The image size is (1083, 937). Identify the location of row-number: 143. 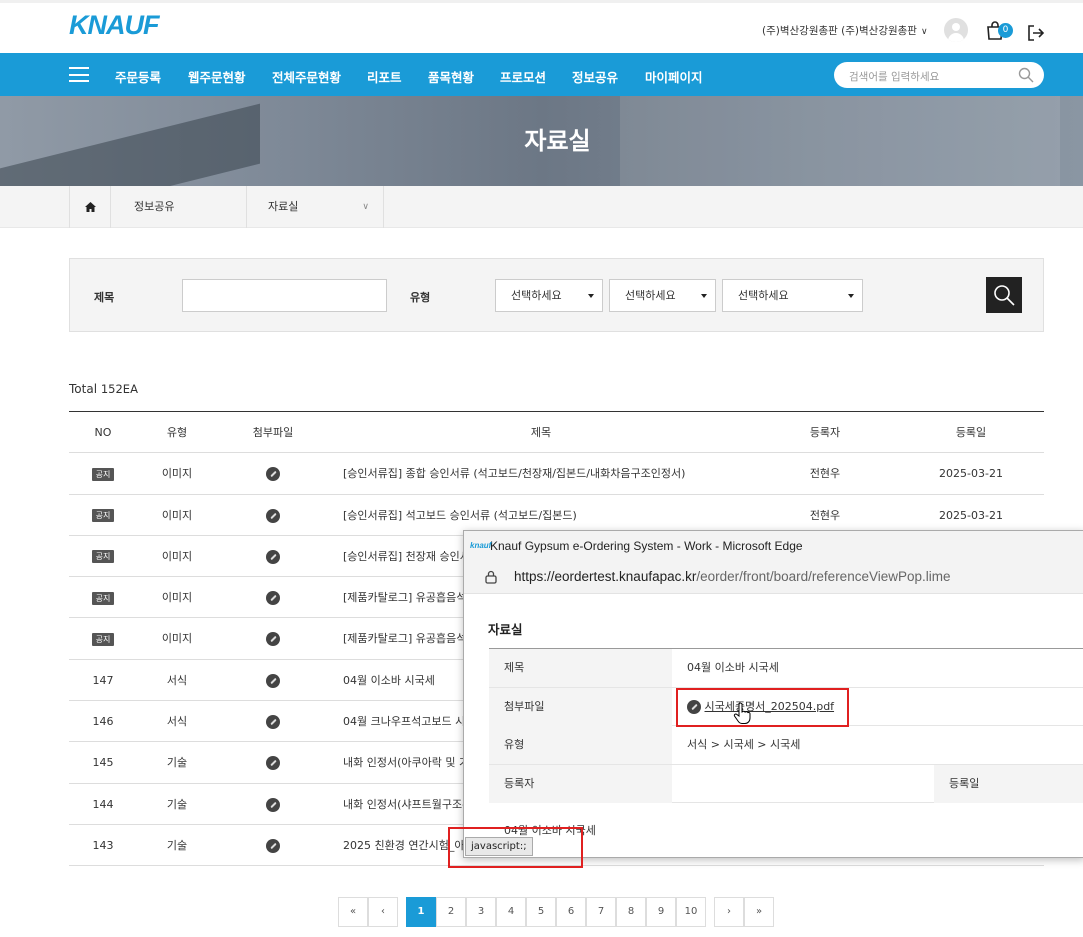
(103, 845).